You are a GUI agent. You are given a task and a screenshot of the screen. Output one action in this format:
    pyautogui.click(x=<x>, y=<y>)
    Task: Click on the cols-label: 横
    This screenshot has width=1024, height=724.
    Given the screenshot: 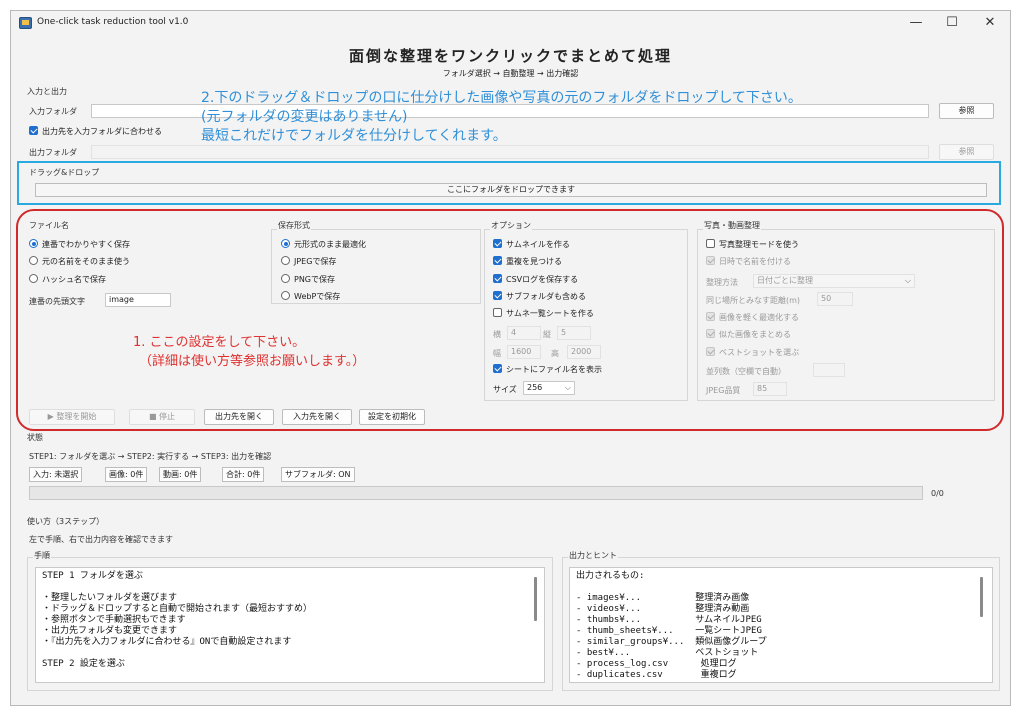 What is the action you would take?
    pyautogui.click(x=497, y=334)
    